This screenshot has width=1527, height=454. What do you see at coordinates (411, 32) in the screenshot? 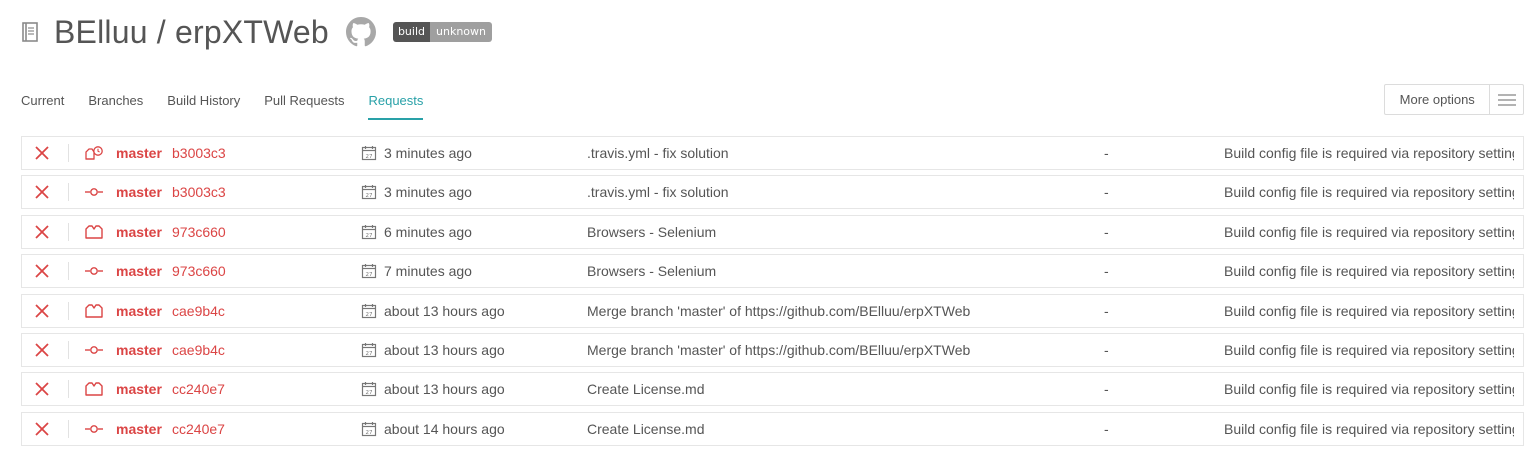
I see `badge-label: build` at bounding box center [411, 32].